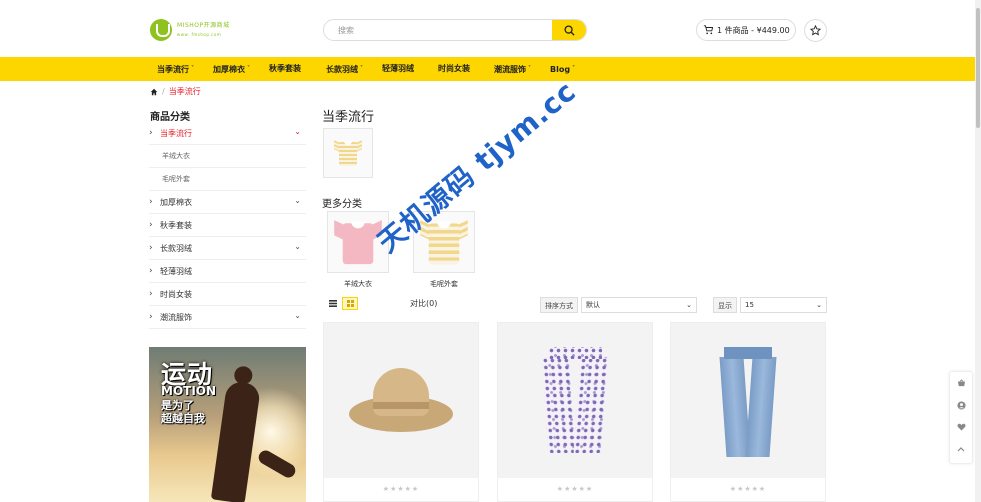 This screenshot has width=981, height=502. I want to click on grid-view-icon, so click(350, 303).